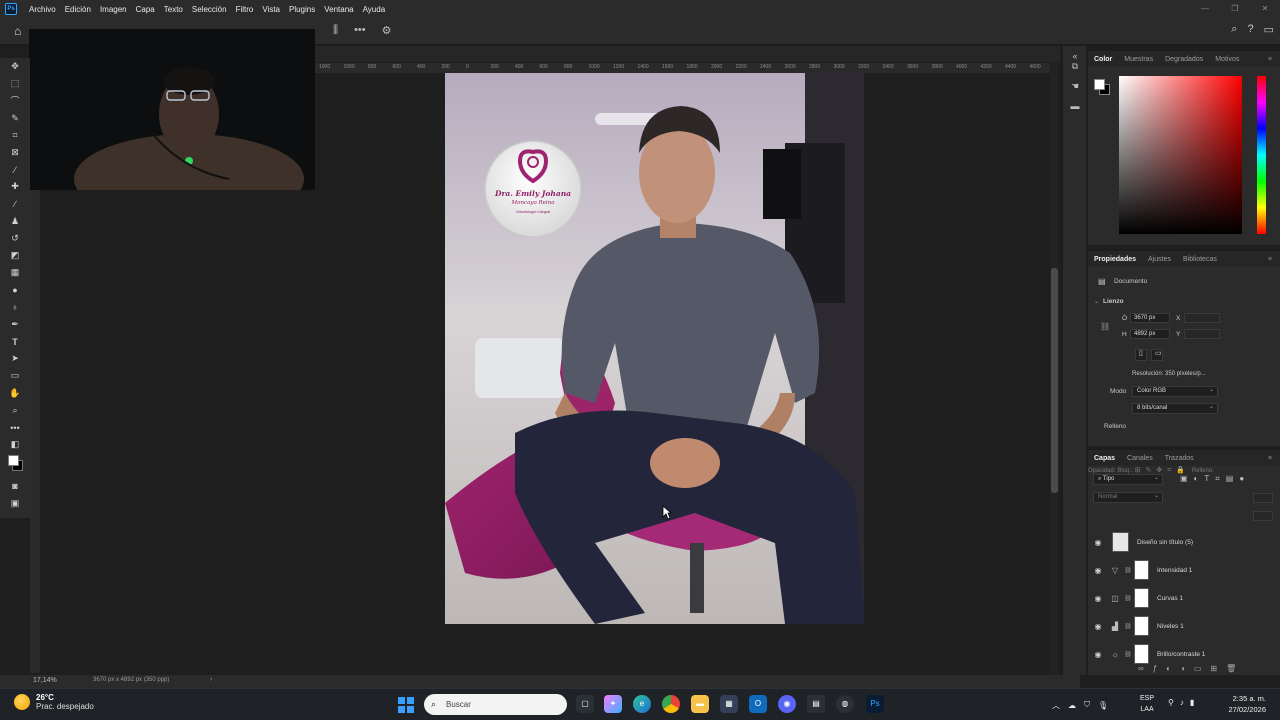  Describe the element at coordinates (78, 9) in the screenshot. I see `menu-edicion: Edición` at that location.